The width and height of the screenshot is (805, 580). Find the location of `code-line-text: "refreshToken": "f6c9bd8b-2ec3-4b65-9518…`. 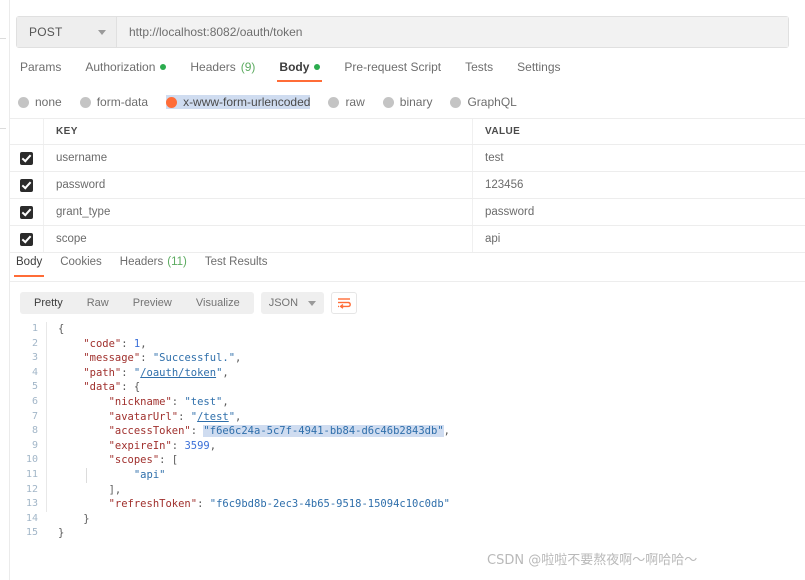

code-line-text: "refreshToken": "f6c9bd8b-2ec3-4b65-9518… is located at coordinates (425, 504).